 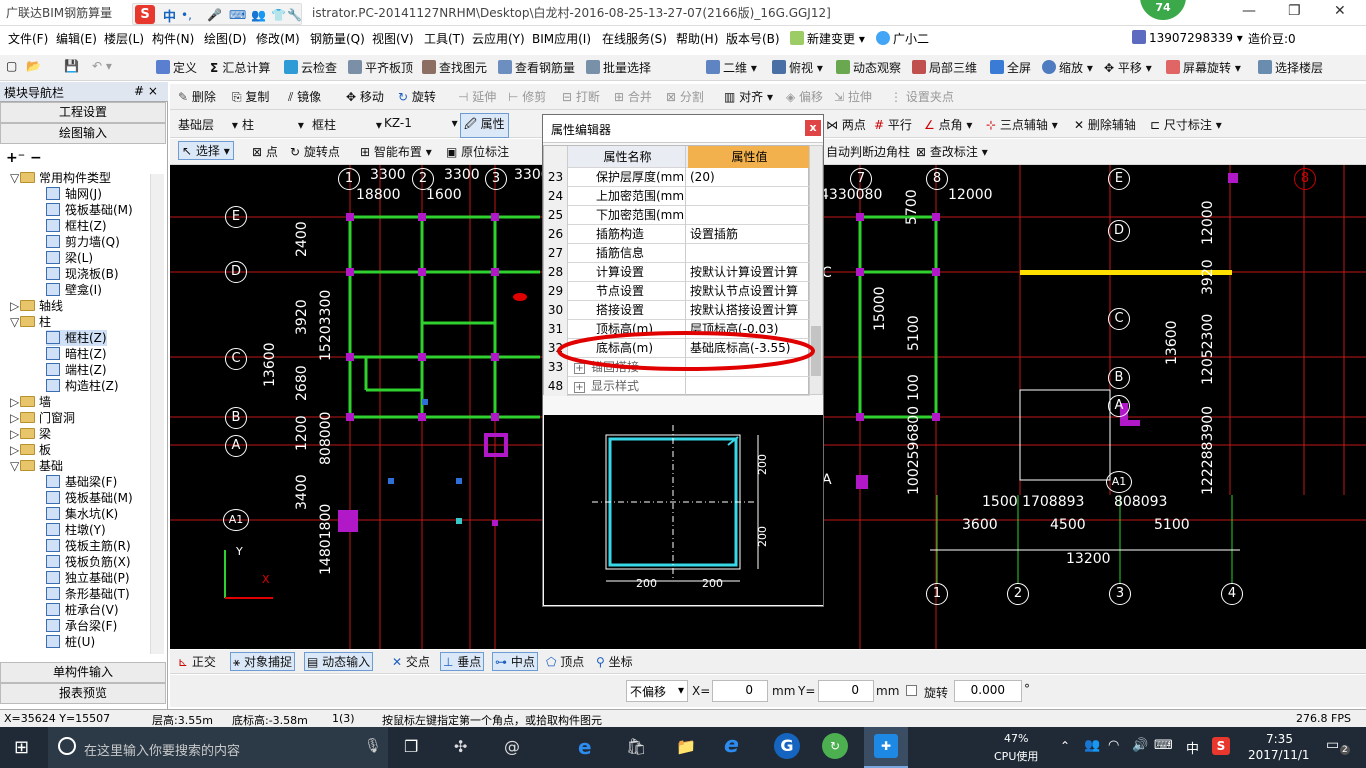 I want to click on align-slab-top-button: 平齐板顶, so click(x=380, y=67).